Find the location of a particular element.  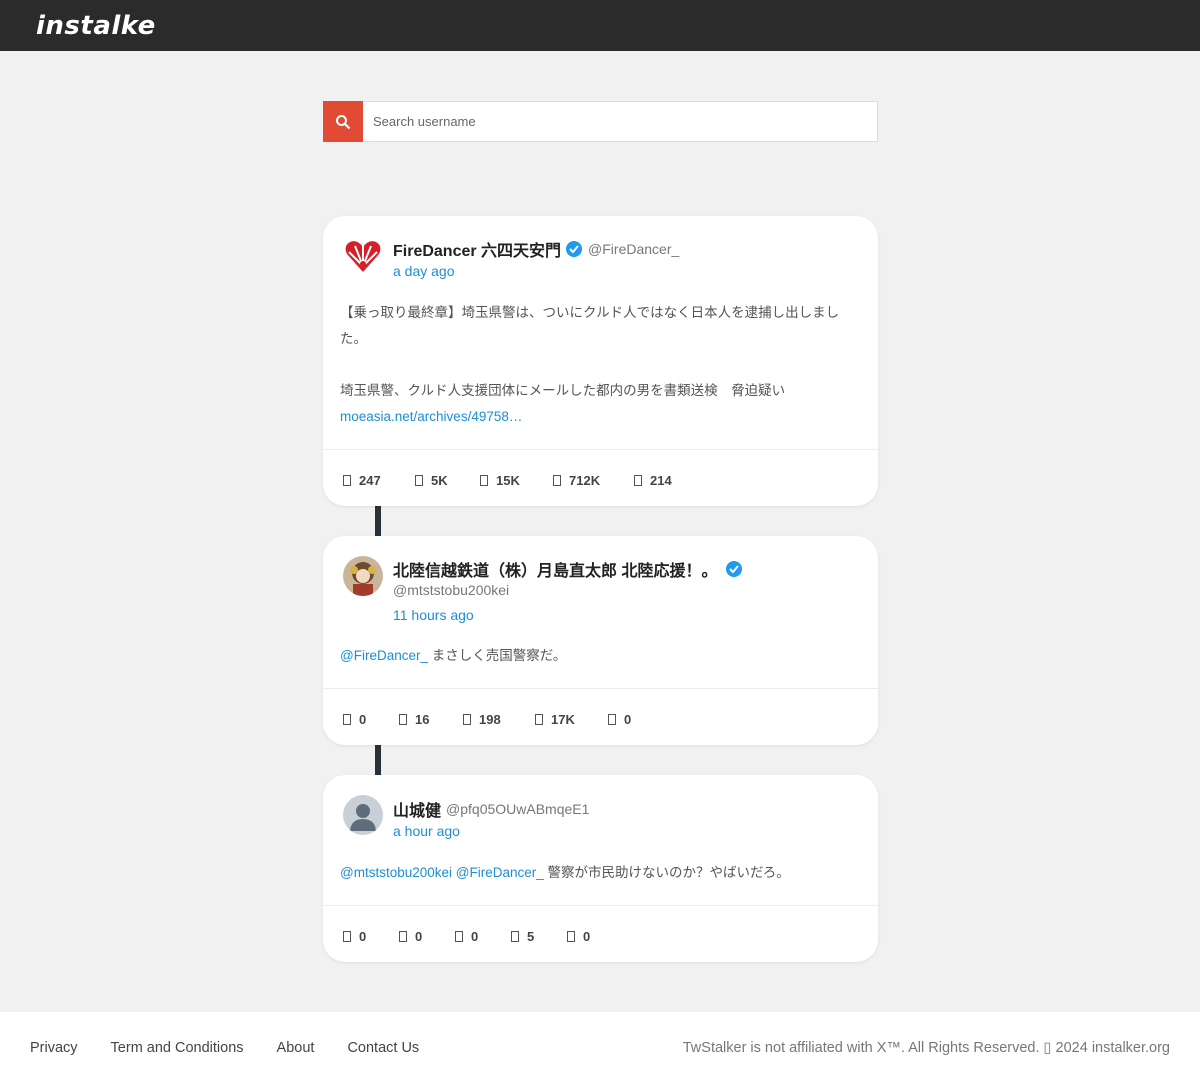

view-stat: 712K is located at coordinates (593, 480).